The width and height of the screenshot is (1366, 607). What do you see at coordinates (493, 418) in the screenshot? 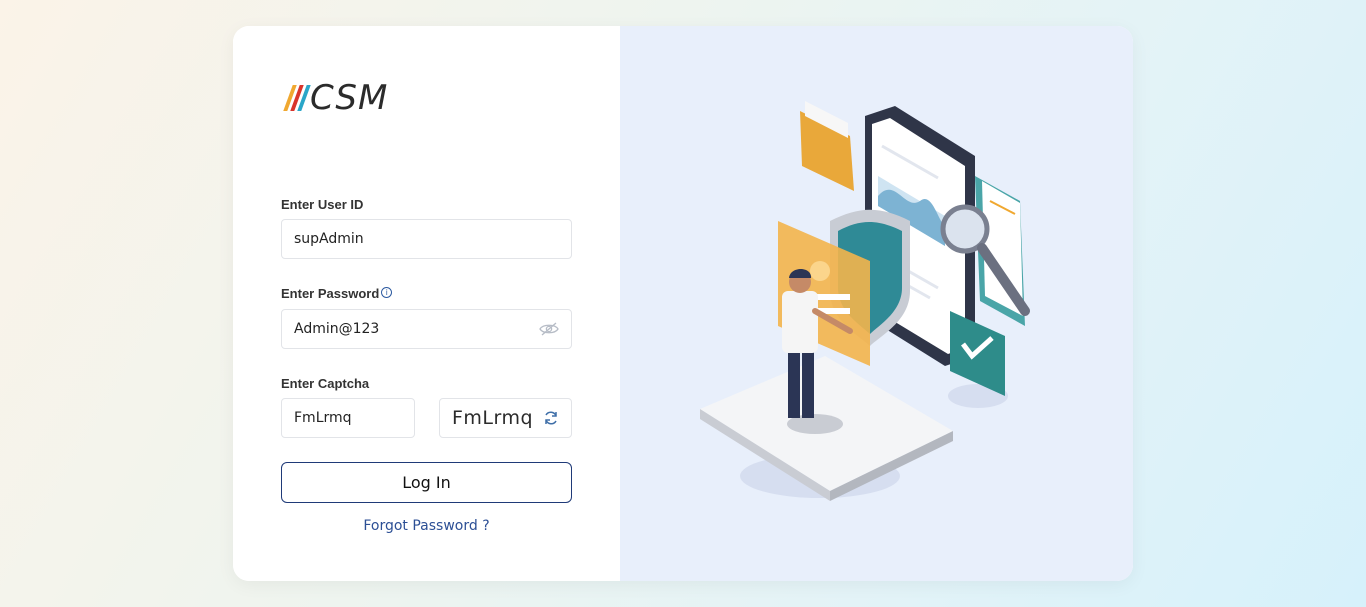
I see `captcha-image-text: FmLrmq` at bounding box center [493, 418].